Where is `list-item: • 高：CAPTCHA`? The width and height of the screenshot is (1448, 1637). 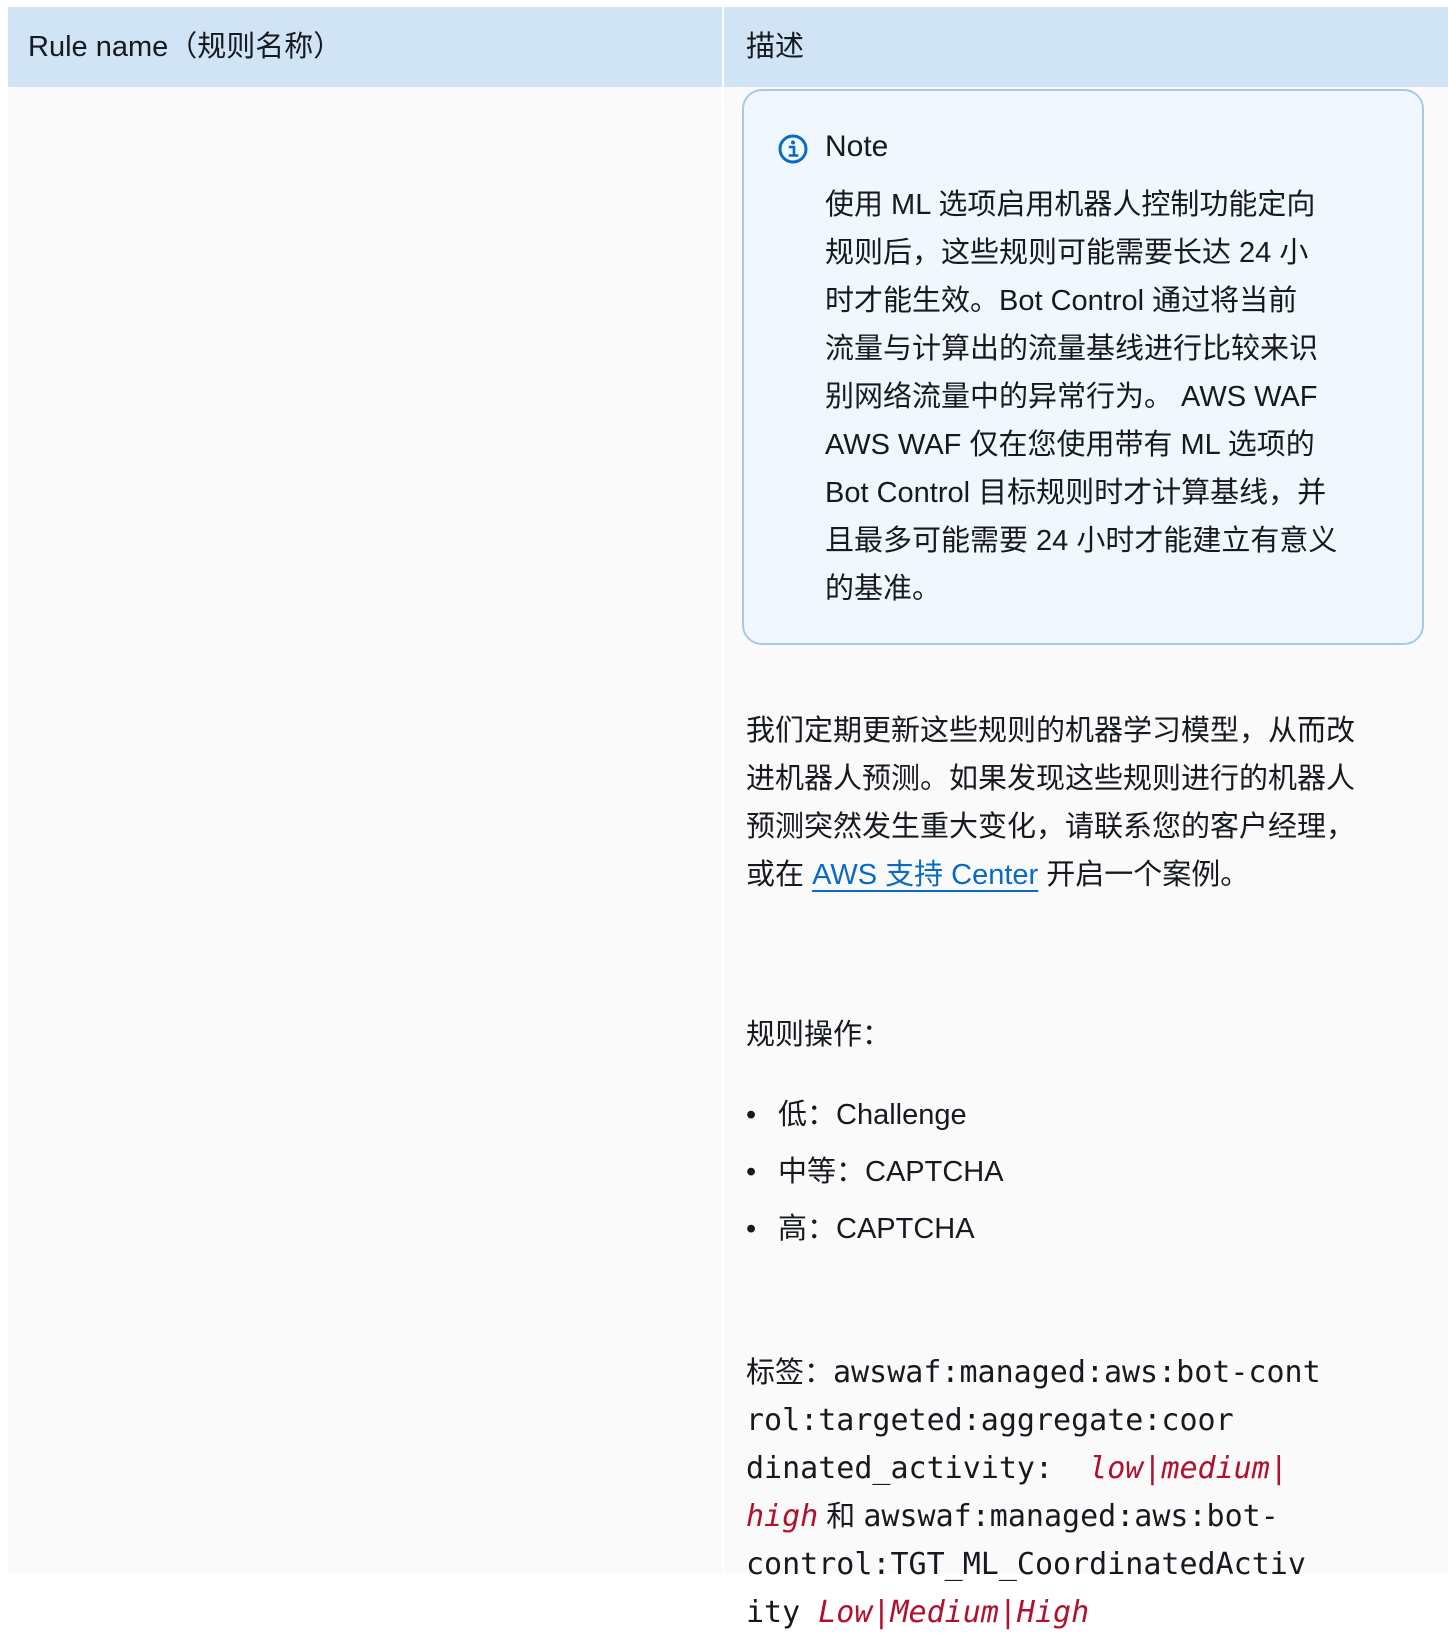 list-item: • 高：CAPTCHA is located at coordinates (875, 1233).